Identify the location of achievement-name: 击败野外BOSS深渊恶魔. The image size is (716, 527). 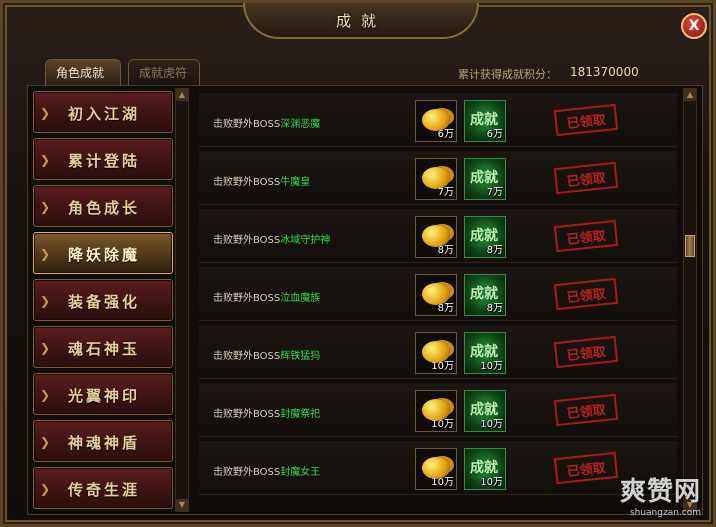
(266, 122).